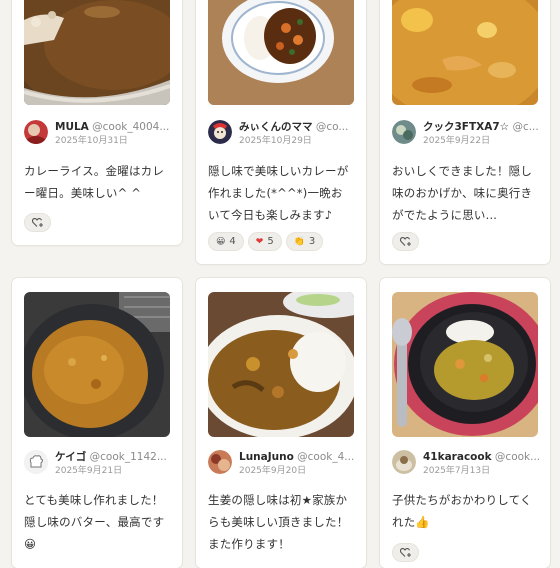 This screenshot has width=560, height=568. What do you see at coordinates (278, 522) in the screenshot?
I see `cooksnap-text: 生姜の隠し味は初★家族からも美味しい頂きました！また作ります！` at bounding box center [278, 522].